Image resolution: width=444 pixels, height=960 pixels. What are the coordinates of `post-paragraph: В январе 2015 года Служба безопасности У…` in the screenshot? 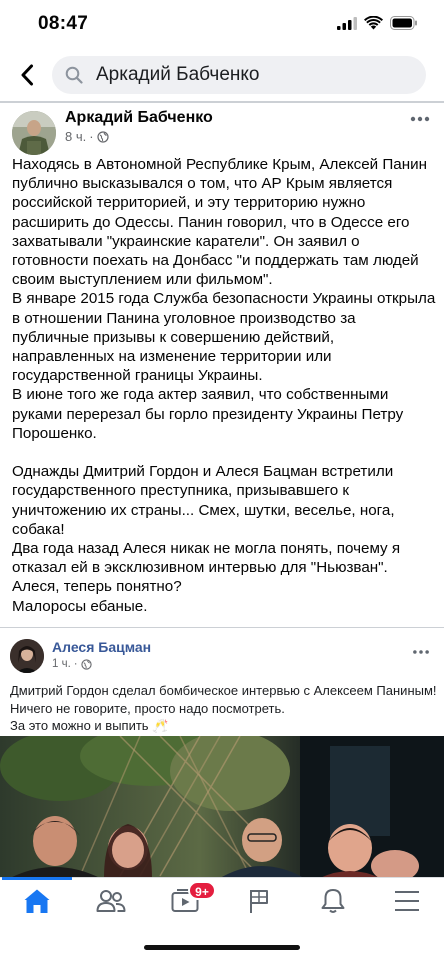 It's located at (226, 337).